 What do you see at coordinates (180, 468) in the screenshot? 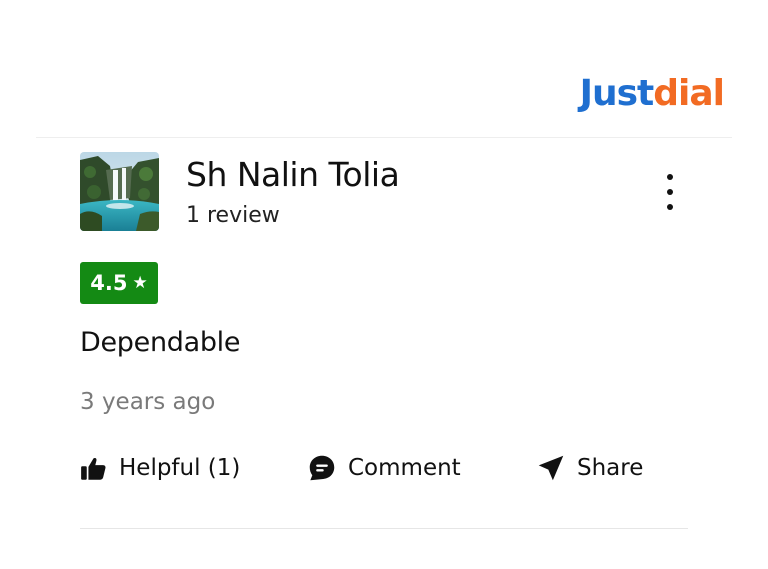
I see `helpful-label: Helpful (1)` at bounding box center [180, 468].